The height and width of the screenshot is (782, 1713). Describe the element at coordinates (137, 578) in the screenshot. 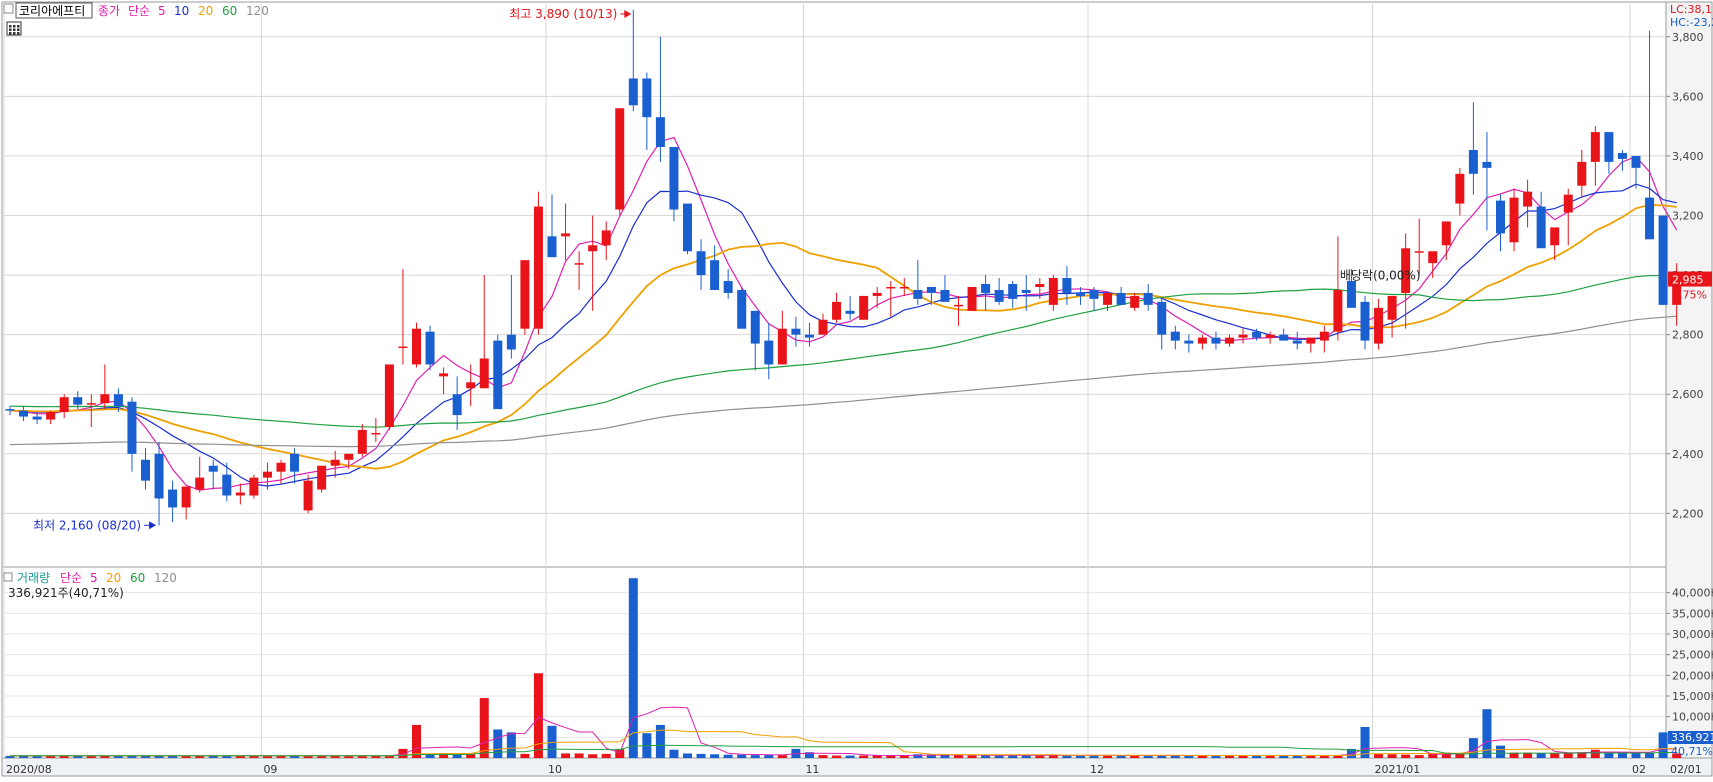

I see `volume-legend-item: 60` at that location.